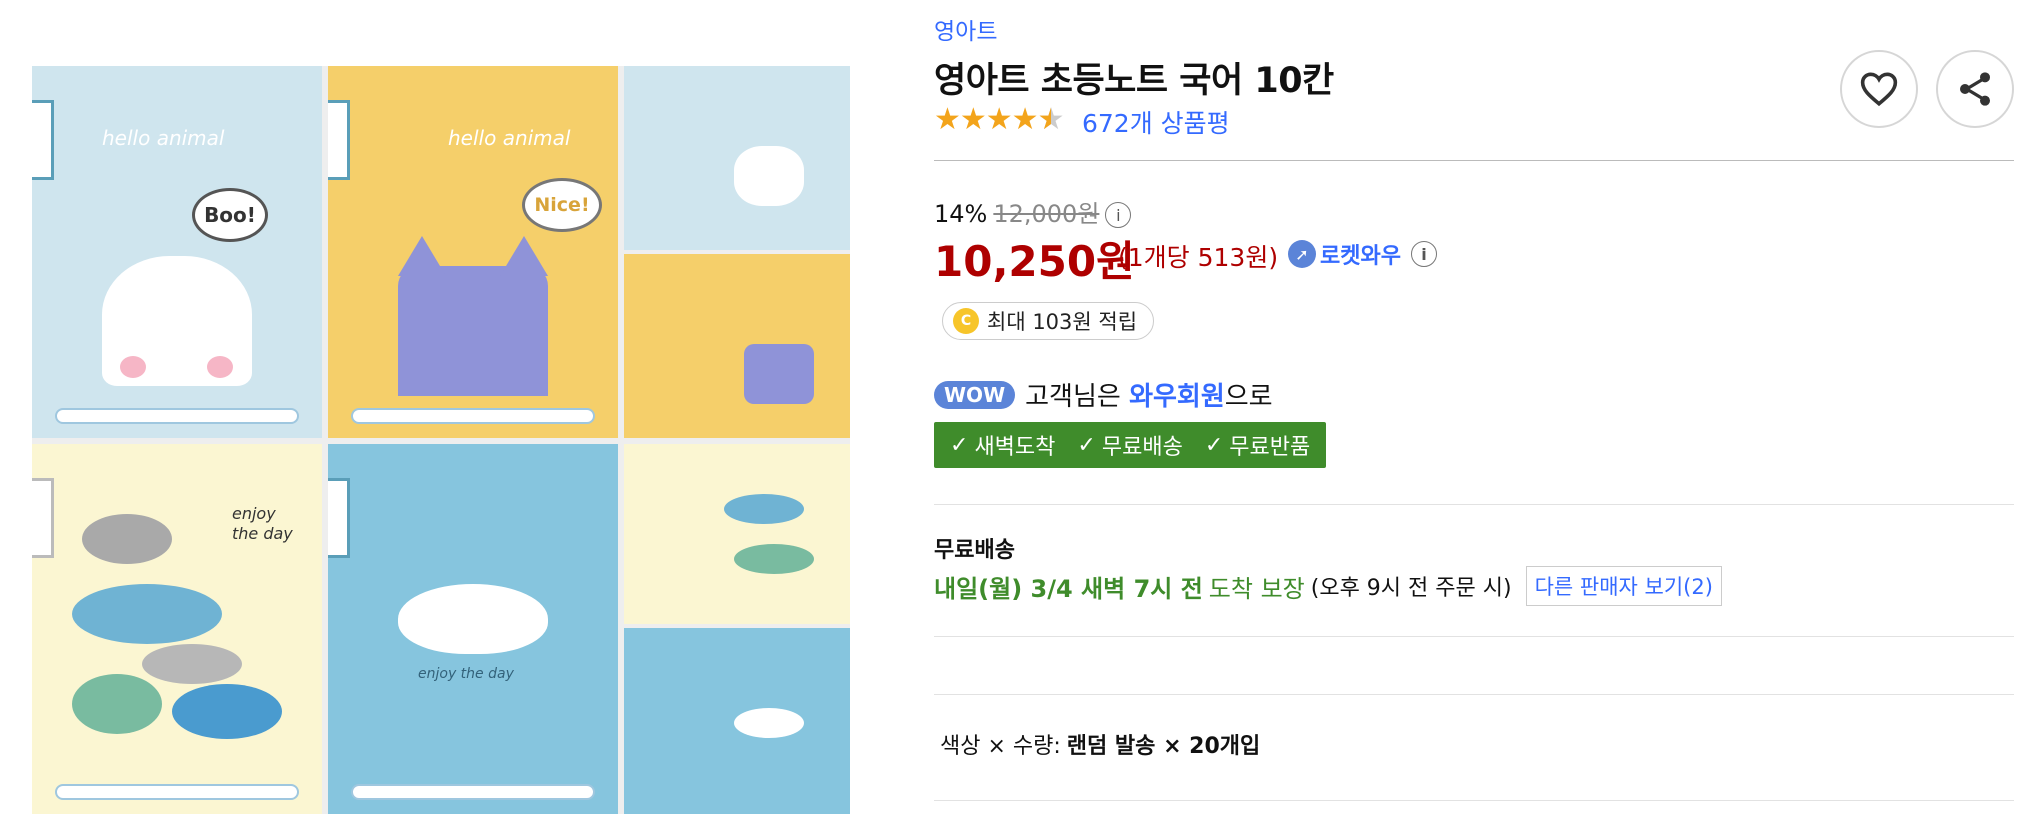 Image resolution: width=2044 pixels, height=828 pixels. What do you see at coordinates (1302, 254) in the screenshot?
I see `rocket-icon: ➚` at bounding box center [1302, 254].